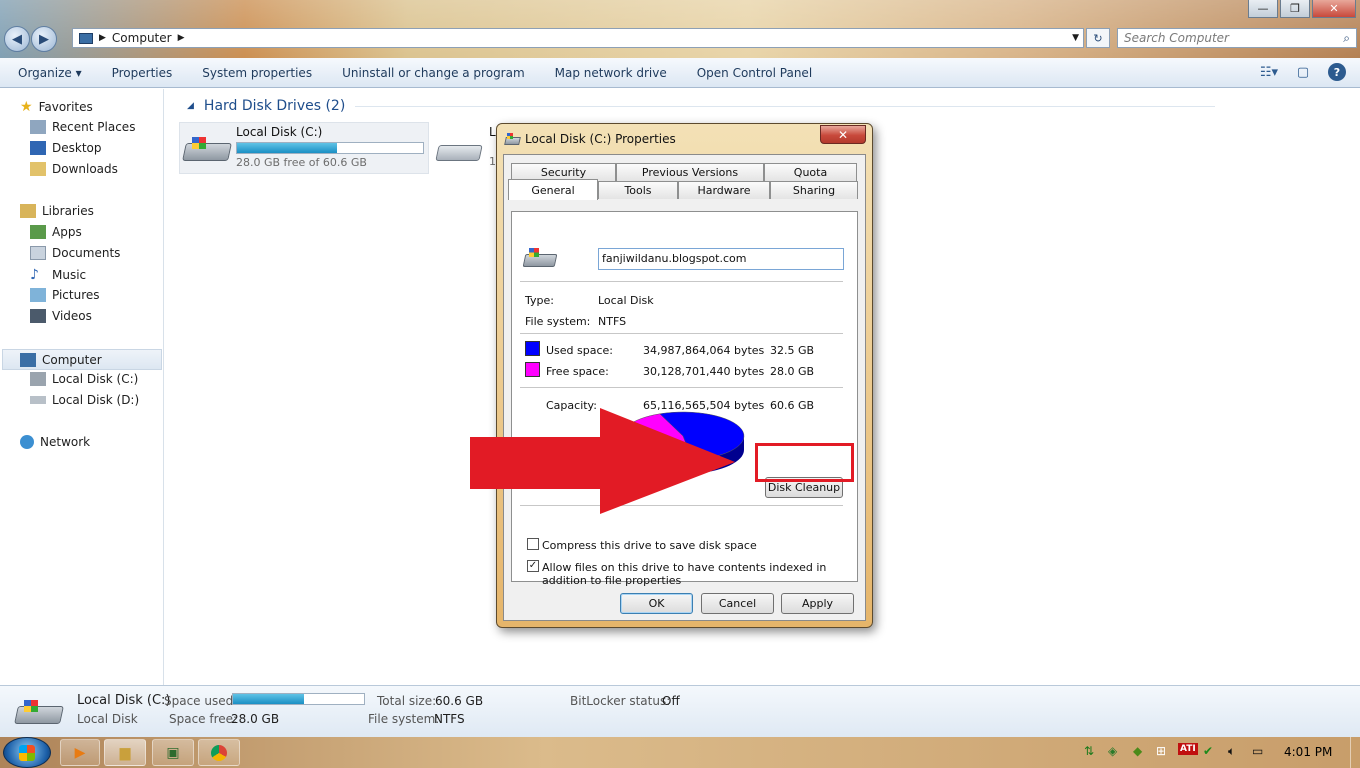 This screenshot has width=1360, height=768. What do you see at coordinates (1308, 752) in the screenshot?
I see `taskbar-clock: 4:01 PM` at bounding box center [1308, 752].